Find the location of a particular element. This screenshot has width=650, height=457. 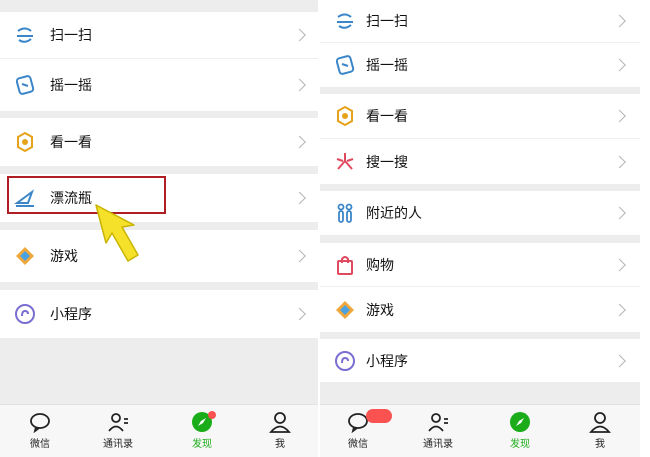

people-nearby-icon is located at coordinates (345, 213).